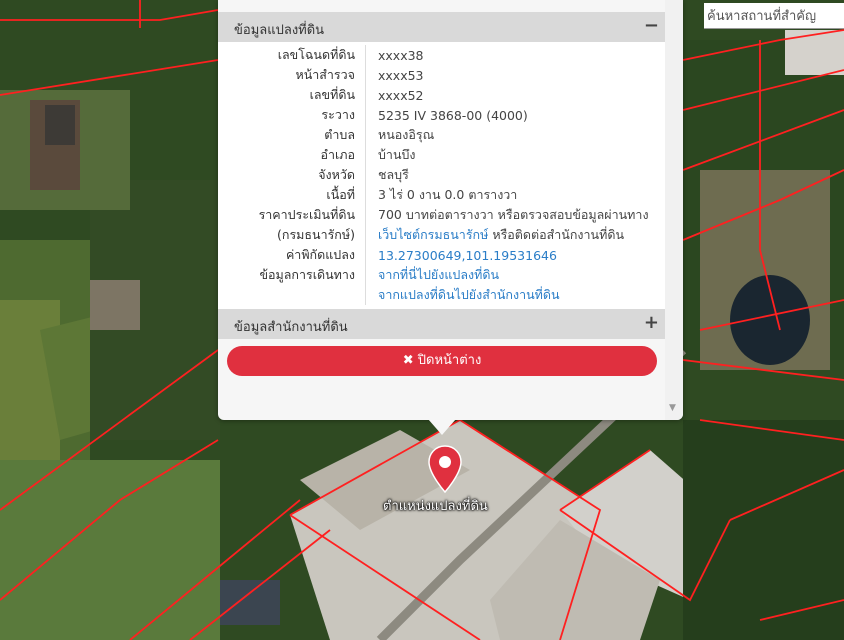  What do you see at coordinates (433, 234) in the screenshot?
I see `treasury-website-link: เว็บไซต์กรมธนารักษ์` at bounding box center [433, 234].